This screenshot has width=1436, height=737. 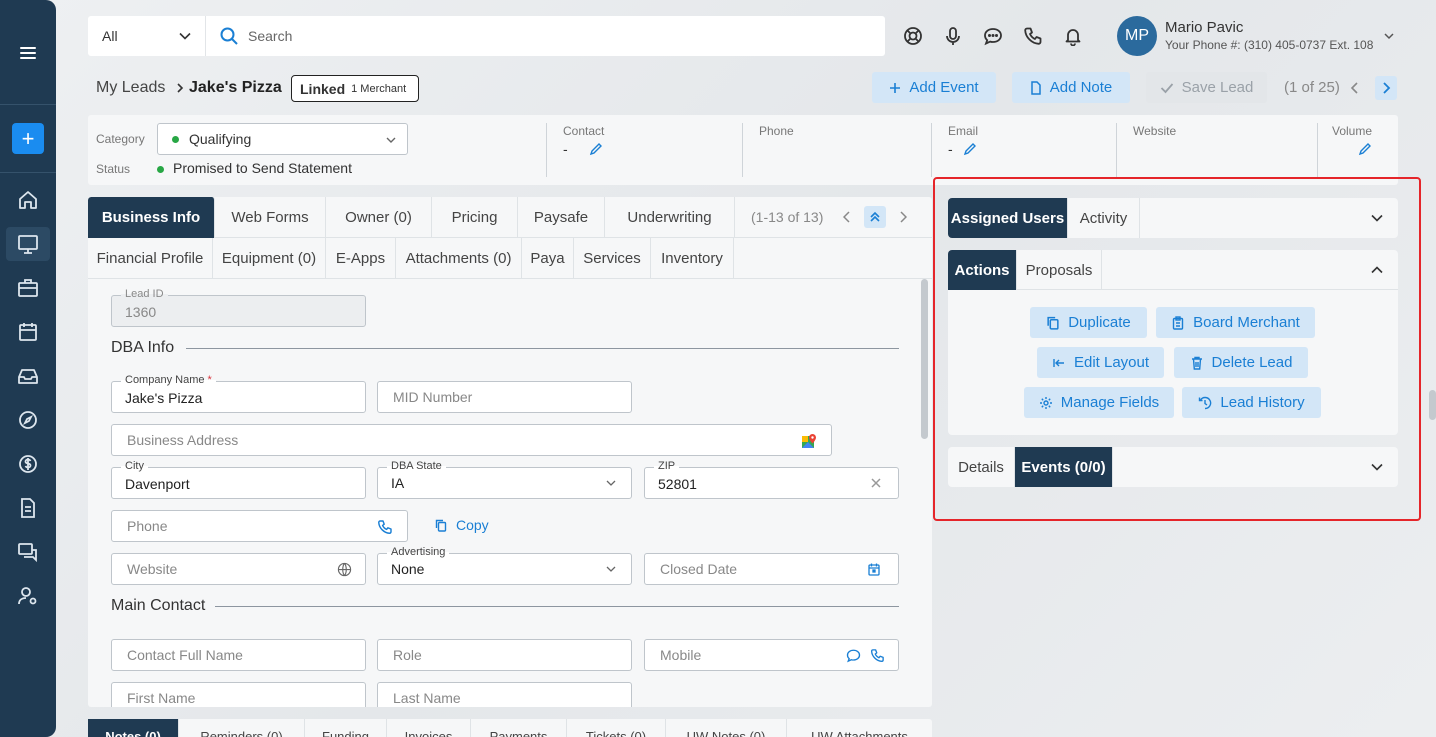 What do you see at coordinates (1432, 405) in the screenshot?
I see `page-scrollbar` at bounding box center [1432, 405].